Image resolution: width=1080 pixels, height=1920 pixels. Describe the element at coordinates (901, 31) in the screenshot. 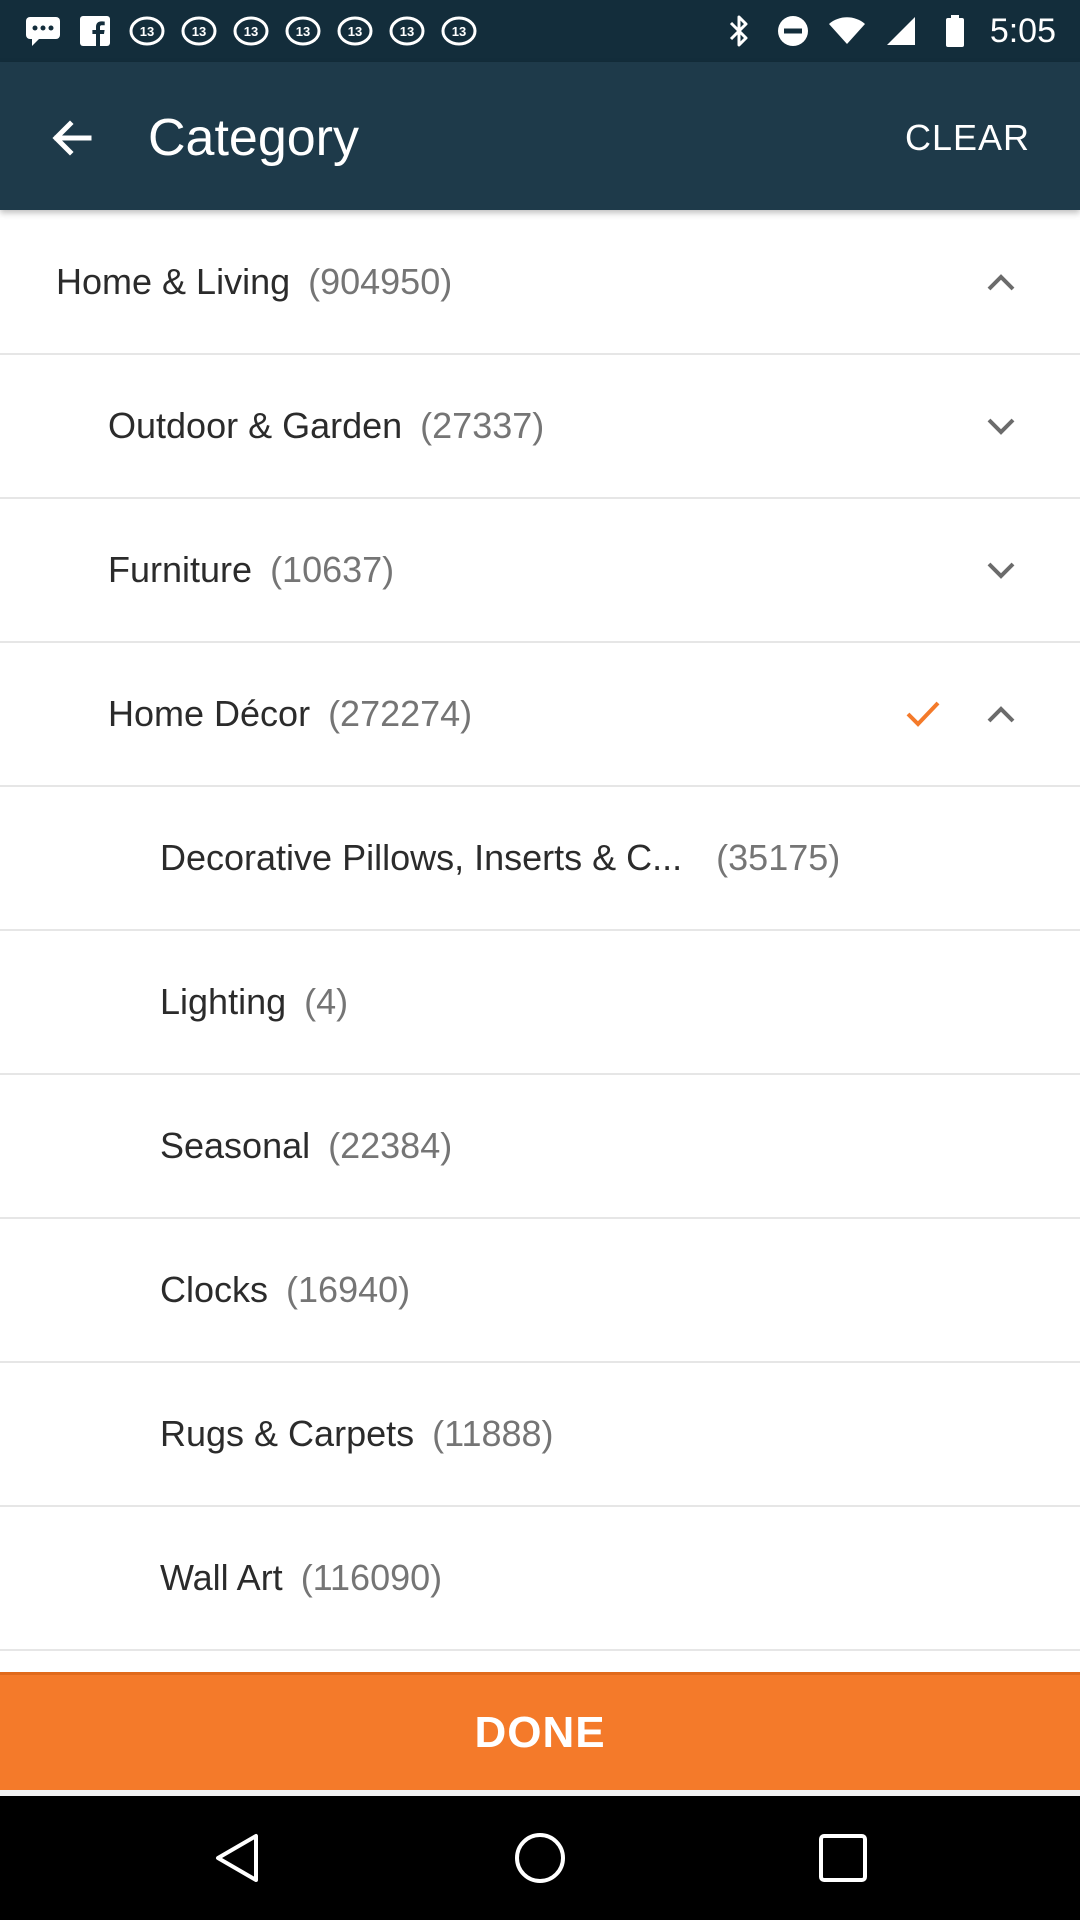

I see `signal-icon` at that location.